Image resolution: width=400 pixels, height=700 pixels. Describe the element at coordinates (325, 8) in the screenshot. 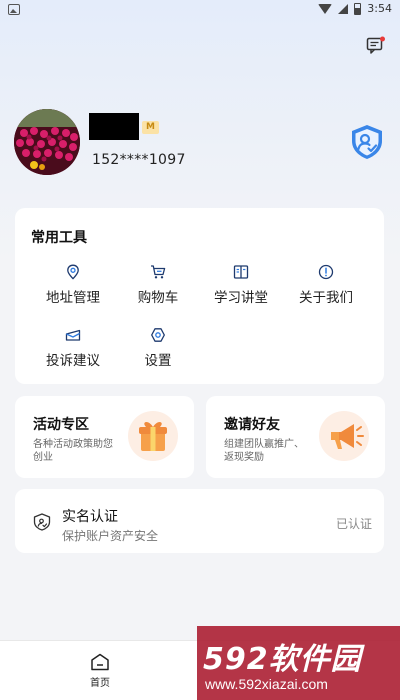

I see `wifi-icon` at that location.